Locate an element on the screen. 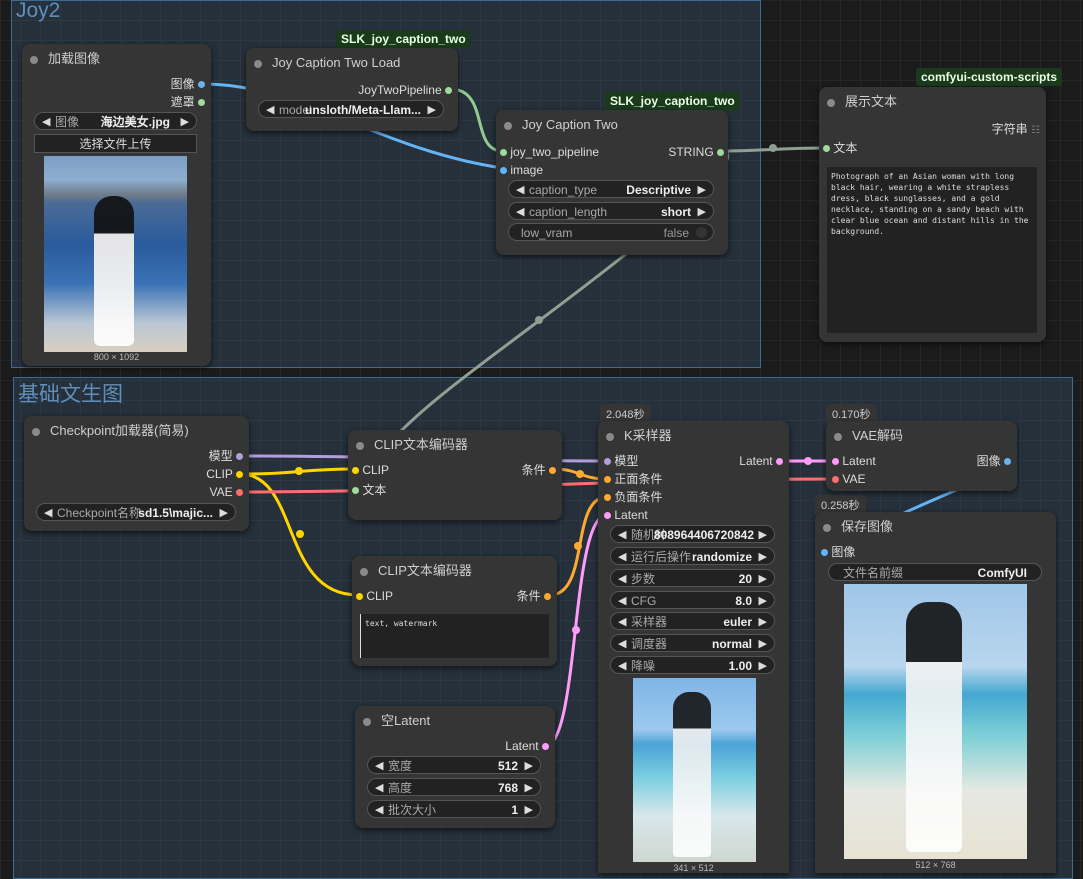 The width and height of the screenshot is (1083, 879). caption-length-select: ◀ caption_length short ▶ is located at coordinates (611, 211).